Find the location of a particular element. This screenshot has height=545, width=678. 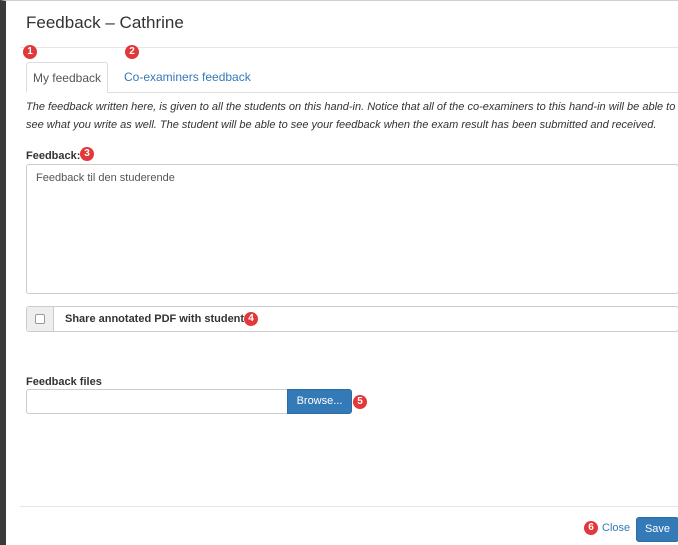

save-button: Save is located at coordinates (657, 529).